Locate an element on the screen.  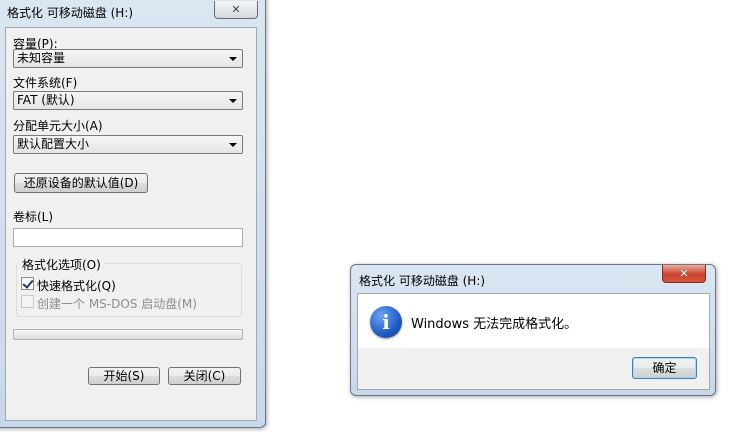
msdos-startup-disk-checkbox is located at coordinates (27, 301).